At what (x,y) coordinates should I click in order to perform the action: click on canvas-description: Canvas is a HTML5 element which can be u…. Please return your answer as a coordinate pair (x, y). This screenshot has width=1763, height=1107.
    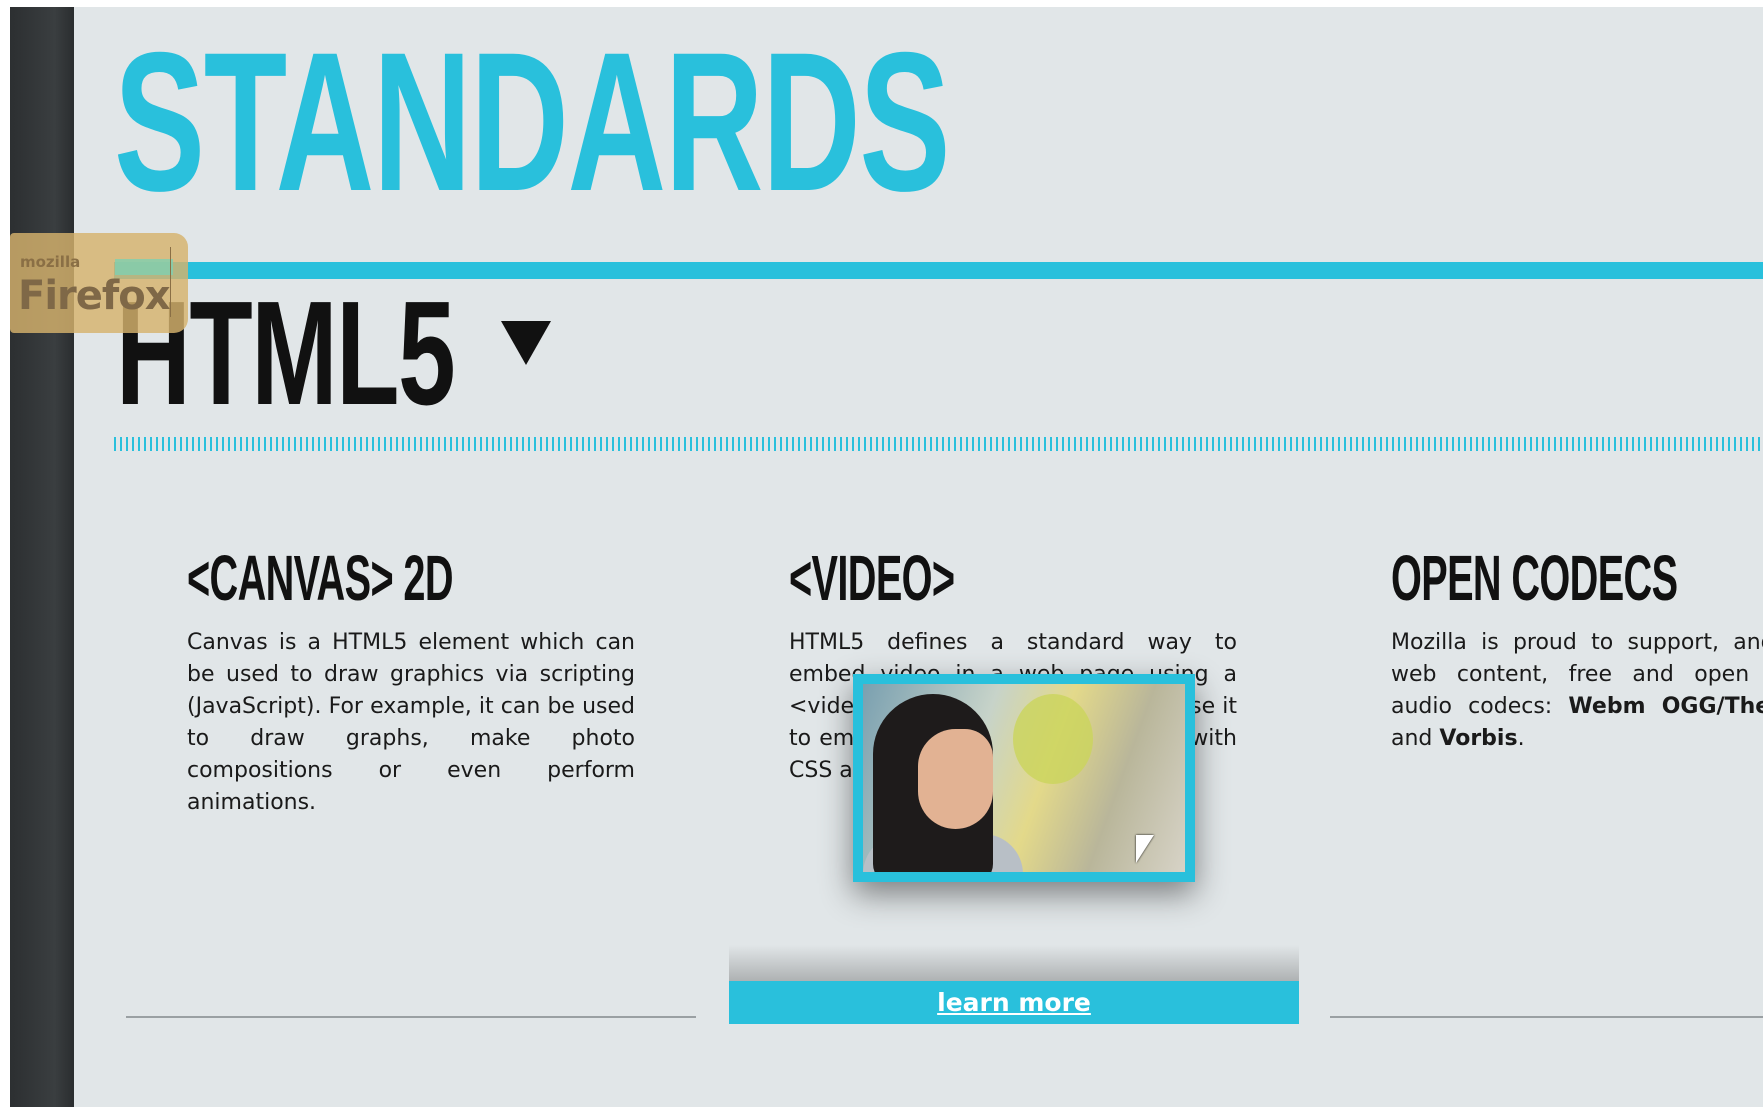
    Looking at the image, I should click on (411, 722).